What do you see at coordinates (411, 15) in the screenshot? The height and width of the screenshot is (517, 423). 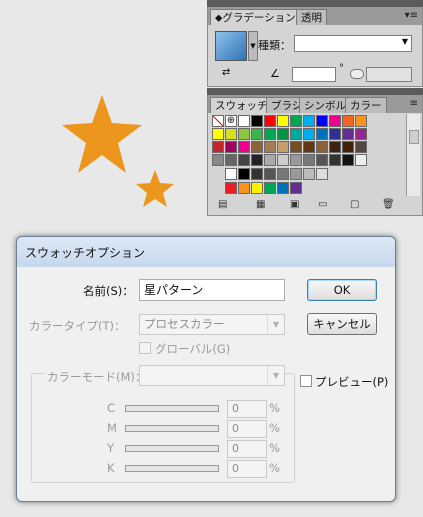 I see `panel-menu-icon: ▾≡` at bounding box center [411, 15].